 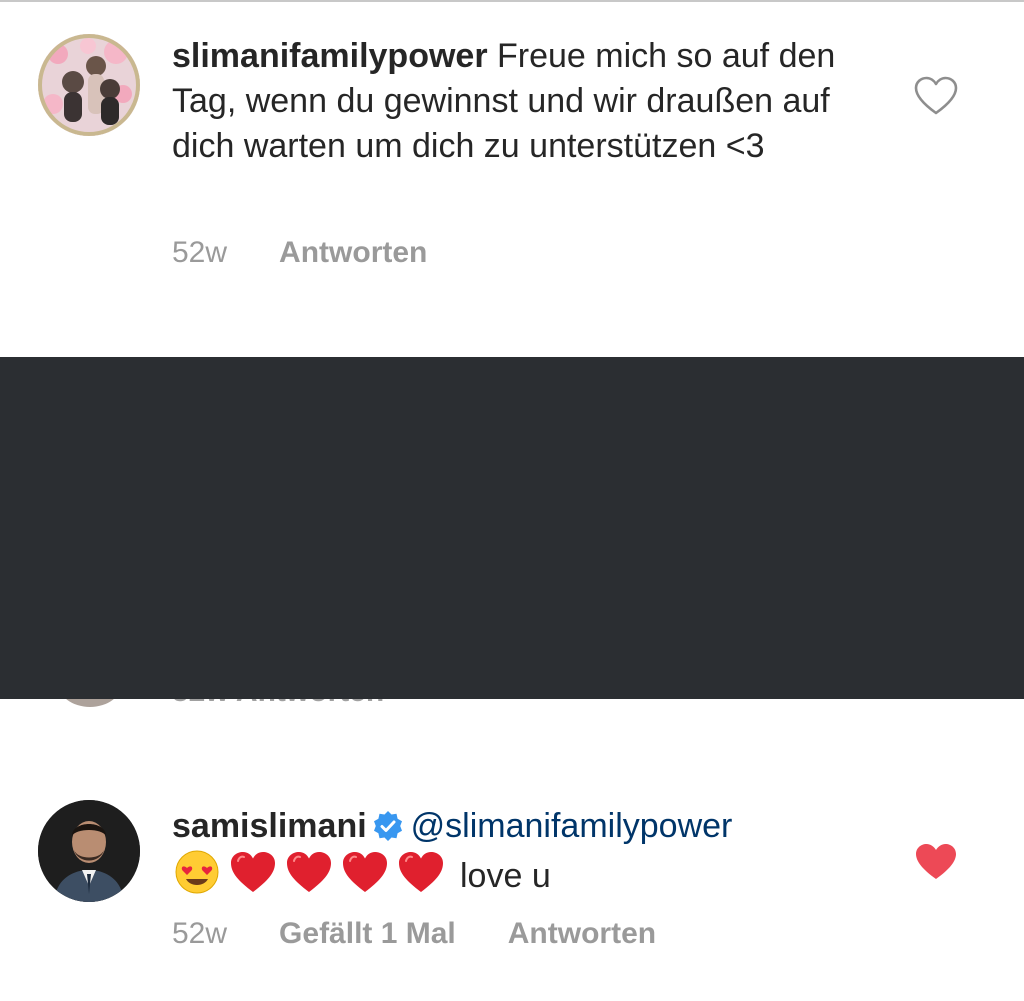 I want to click on comment-meta: 52w Gefällt 1 Mal Antworten, so click(x=414, y=934).